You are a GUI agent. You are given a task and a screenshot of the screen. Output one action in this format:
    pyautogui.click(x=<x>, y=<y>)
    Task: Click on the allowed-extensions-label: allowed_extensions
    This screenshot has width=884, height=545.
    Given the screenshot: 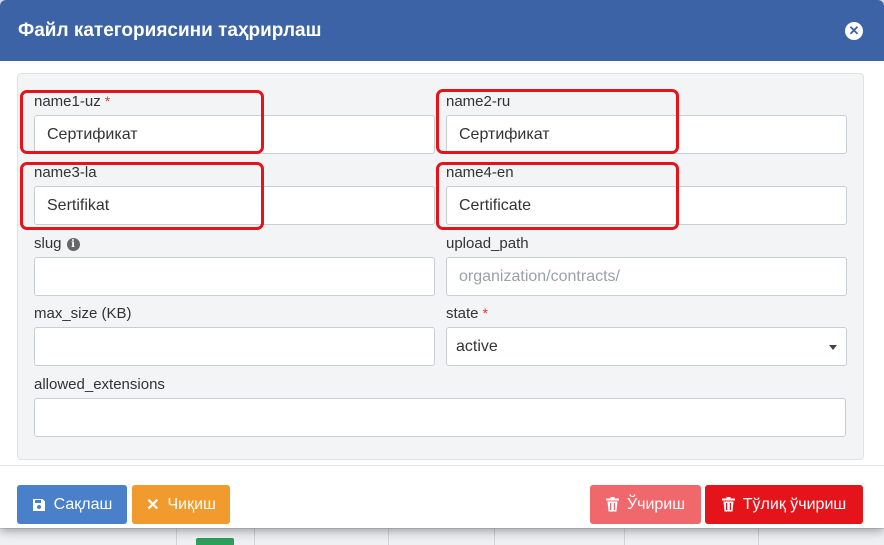 What is the action you would take?
    pyautogui.click(x=99, y=384)
    